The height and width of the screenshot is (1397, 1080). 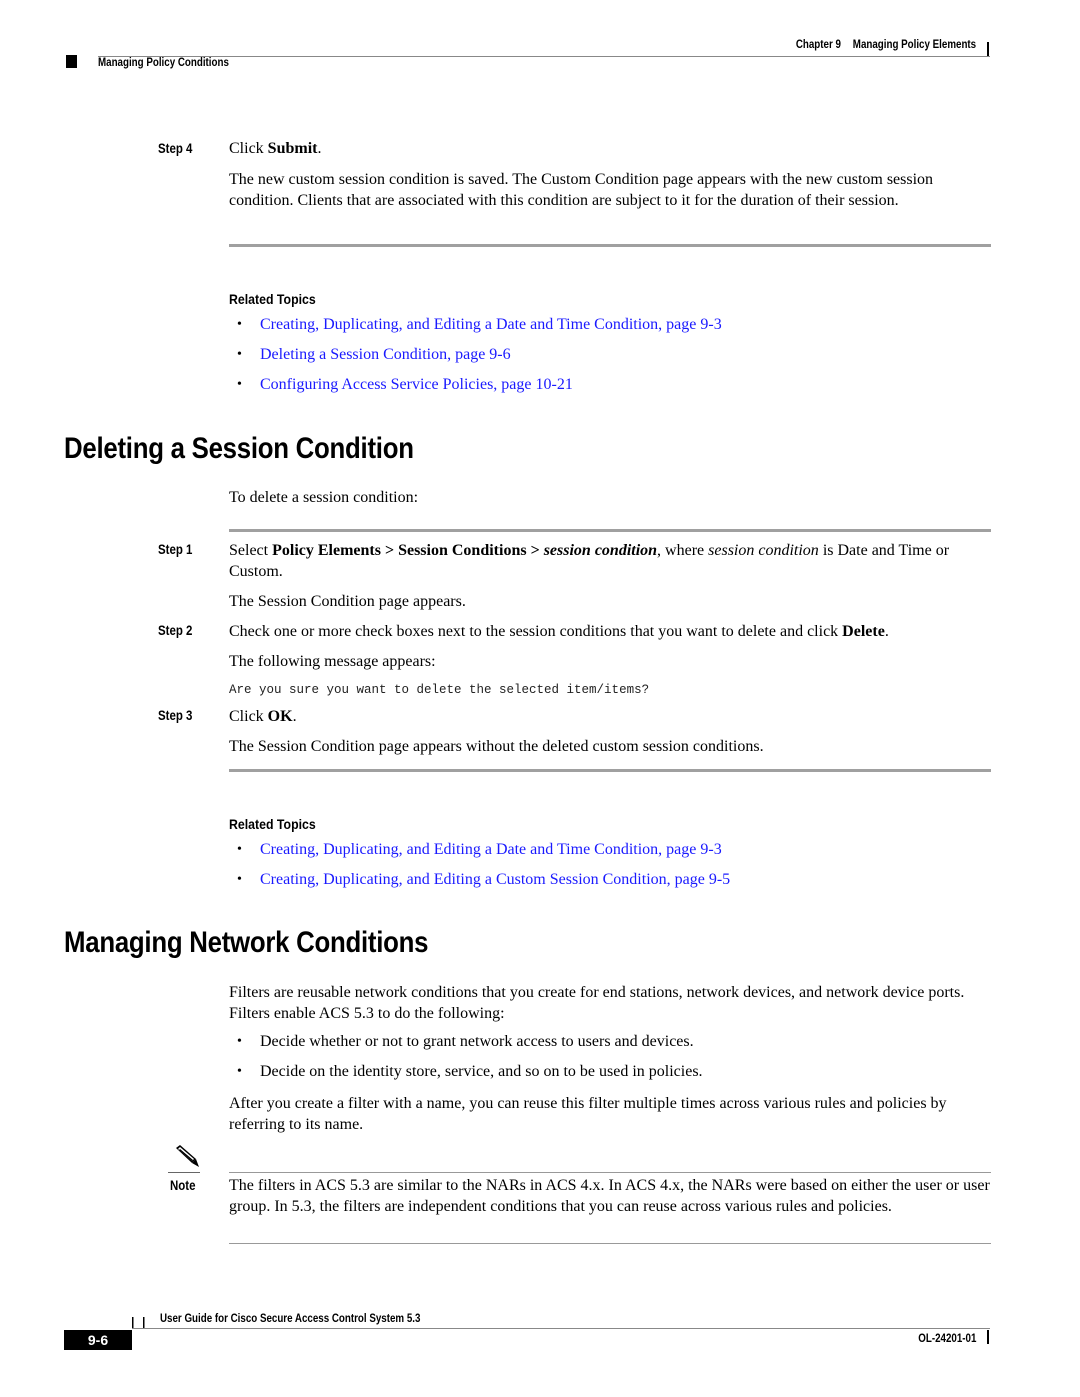 I want to click on step-1-result: The Session Condition page appears., so click(x=347, y=601).